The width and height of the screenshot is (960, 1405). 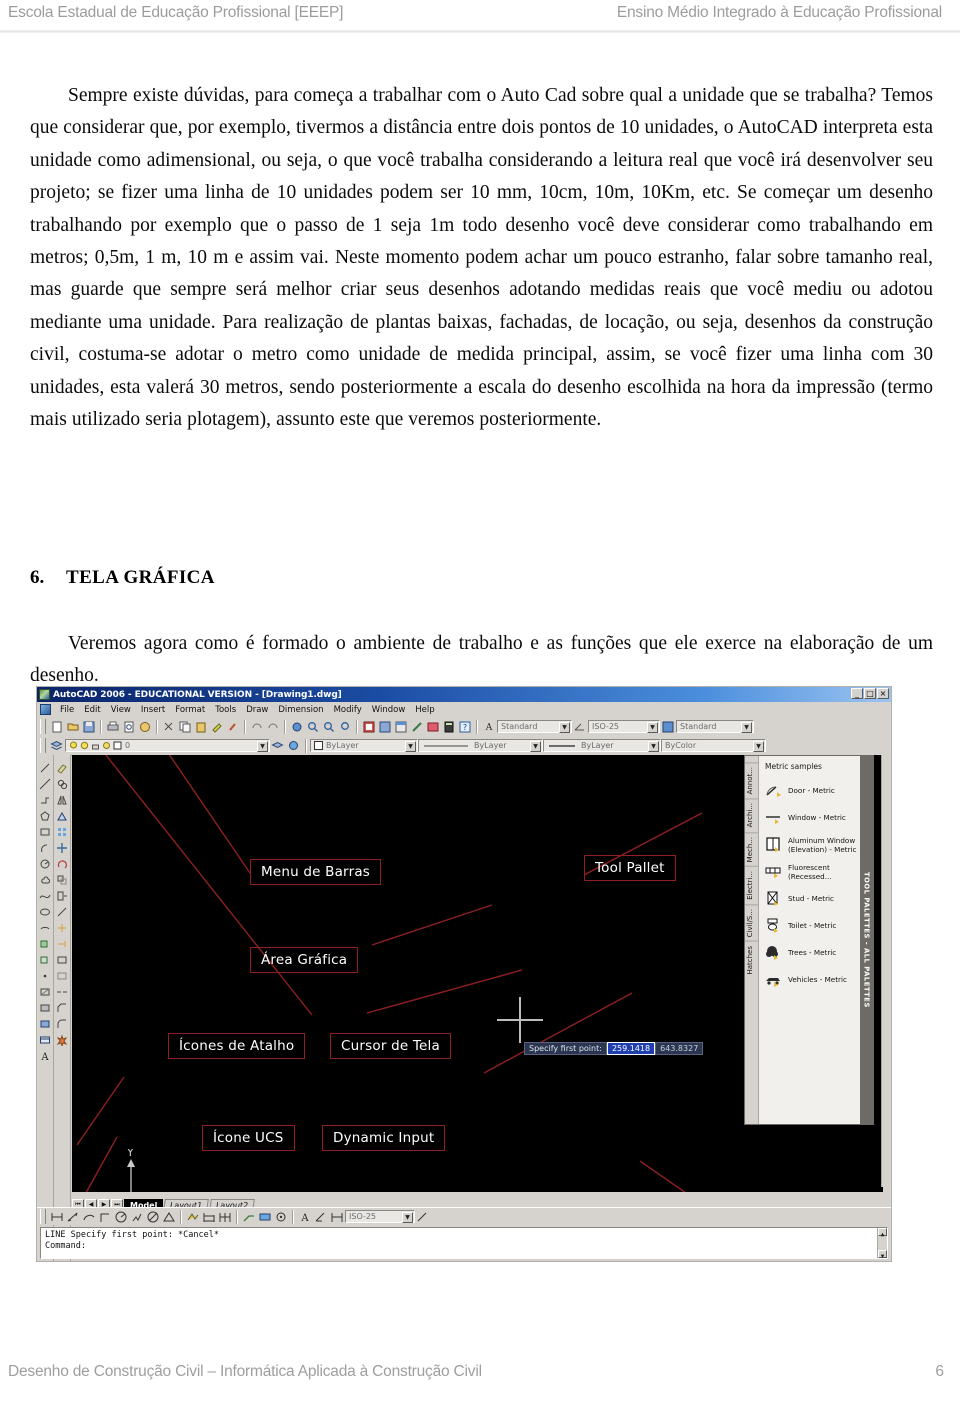 I want to click on plotstyle-combo: ByColor ▼, so click(x=713, y=745).